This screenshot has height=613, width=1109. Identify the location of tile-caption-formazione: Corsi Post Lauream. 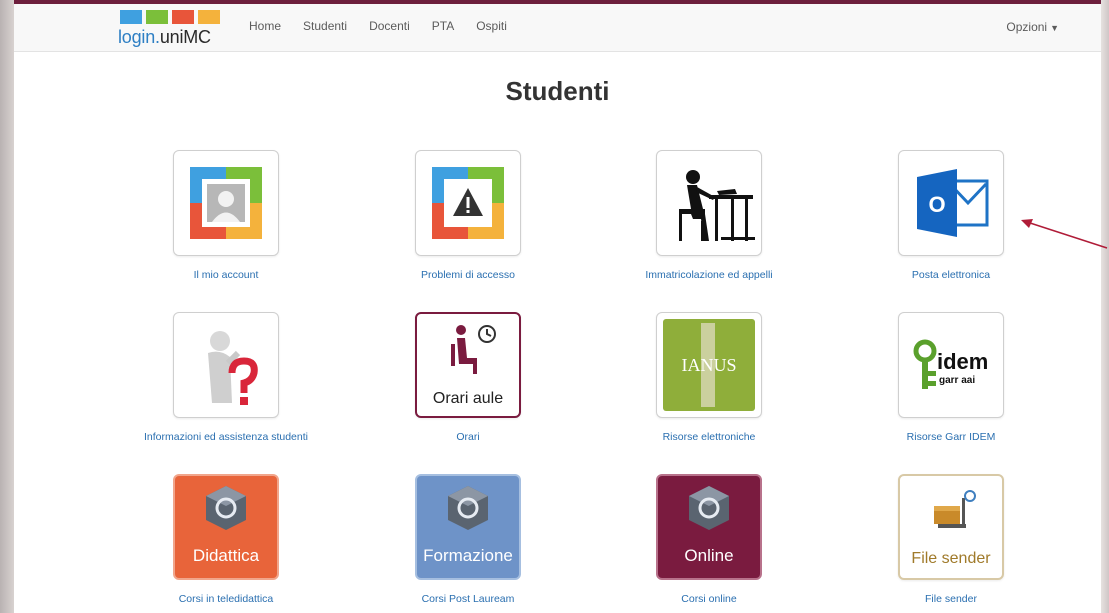
(468, 599).